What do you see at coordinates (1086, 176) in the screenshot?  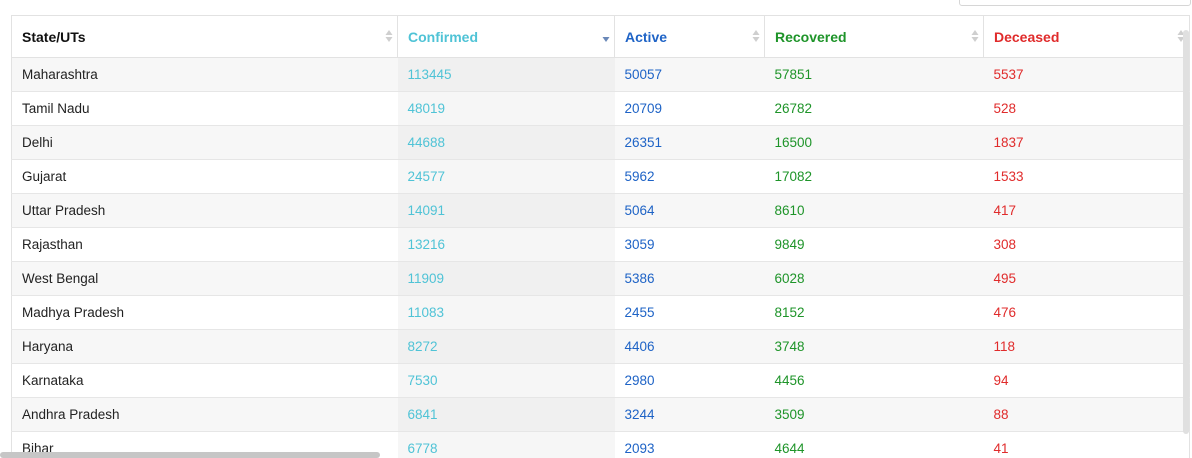 I see `cell-deceased: 1533` at bounding box center [1086, 176].